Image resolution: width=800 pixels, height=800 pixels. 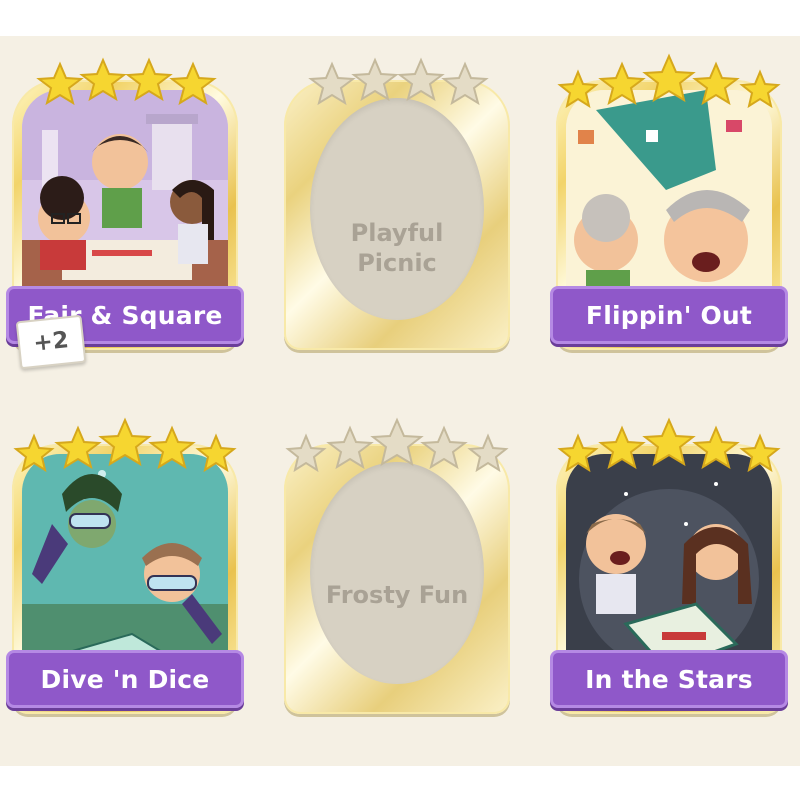 I want to click on card-title: Playful Picnic, so click(x=397, y=248).